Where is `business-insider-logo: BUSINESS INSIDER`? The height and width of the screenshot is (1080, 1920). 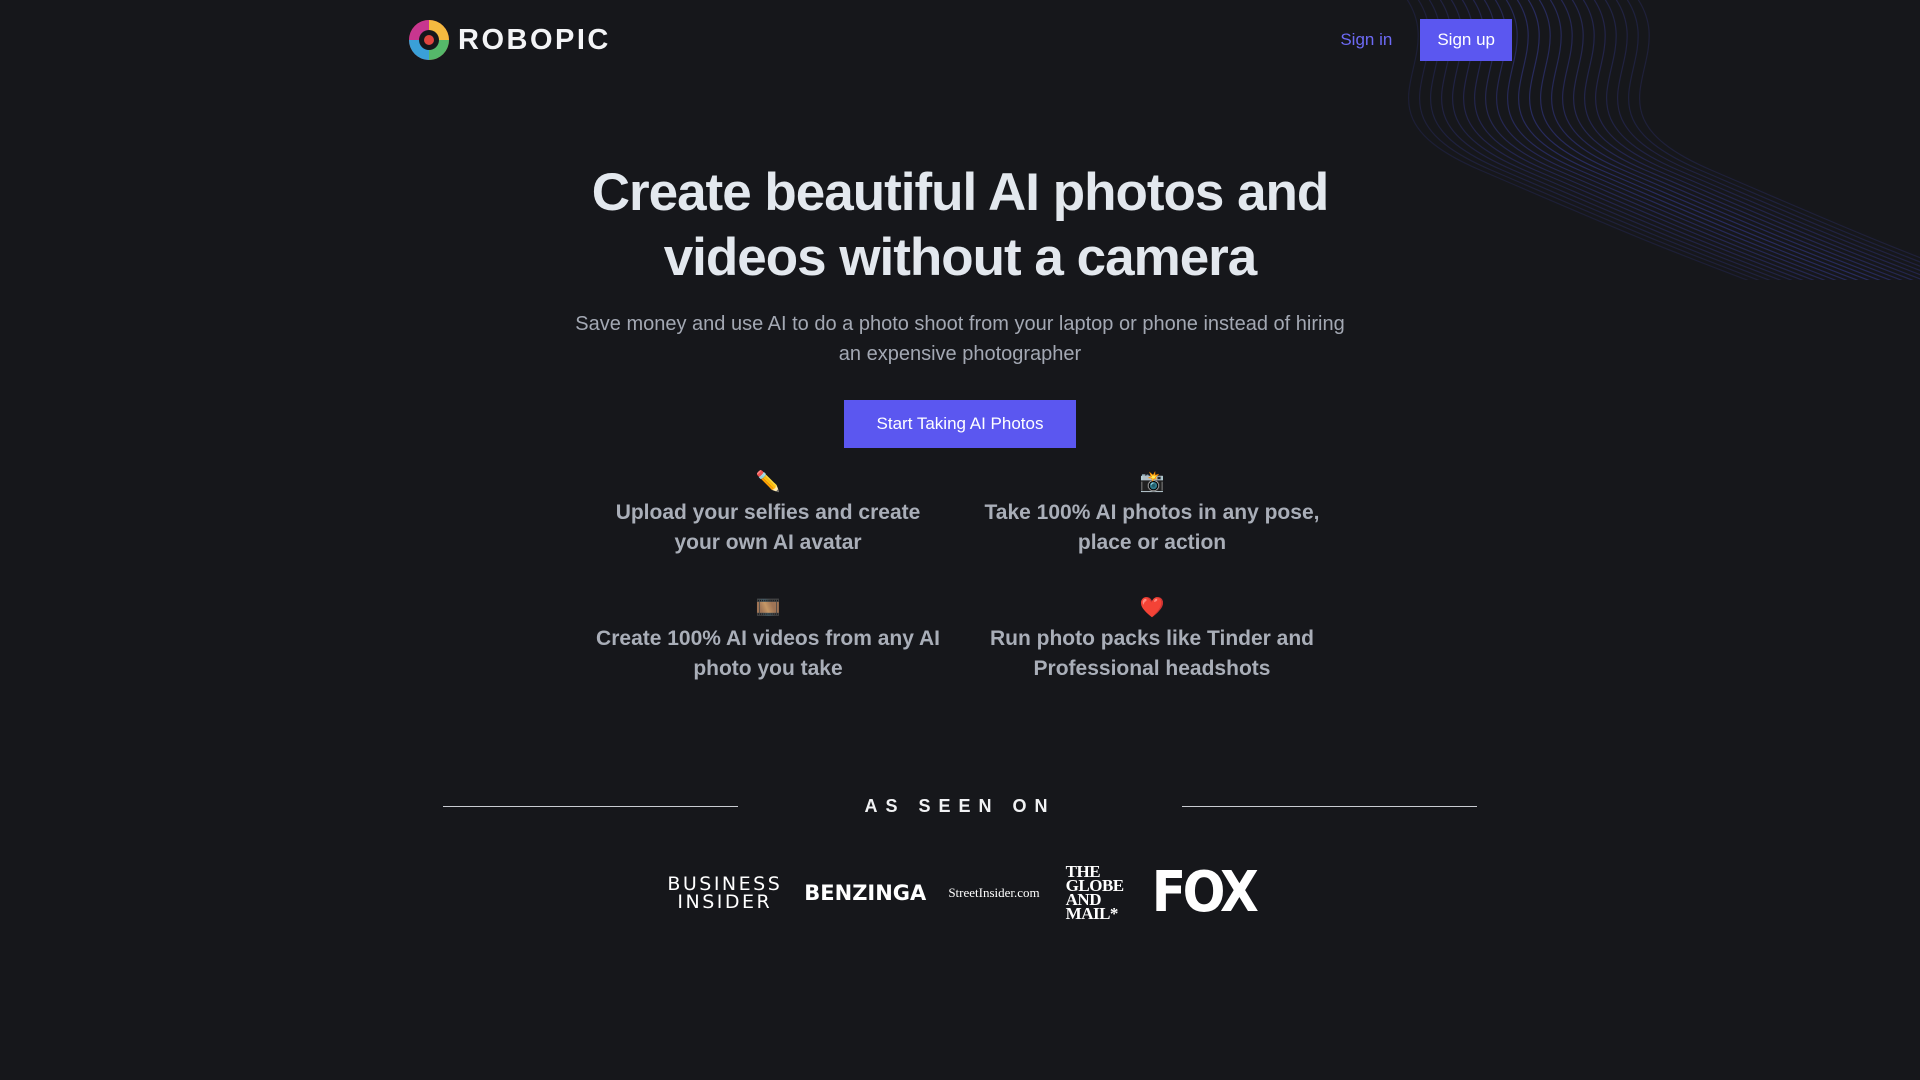
business-insider-logo: BUSINESS INSIDER is located at coordinates (724, 894).